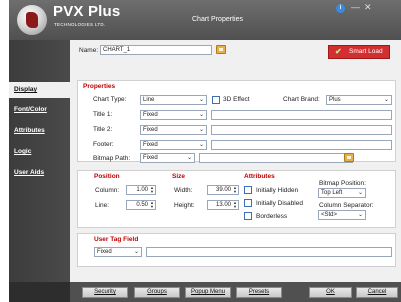 This screenshot has height=302, width=401. I want to click on line-value: 0.50, so click(142, 205).